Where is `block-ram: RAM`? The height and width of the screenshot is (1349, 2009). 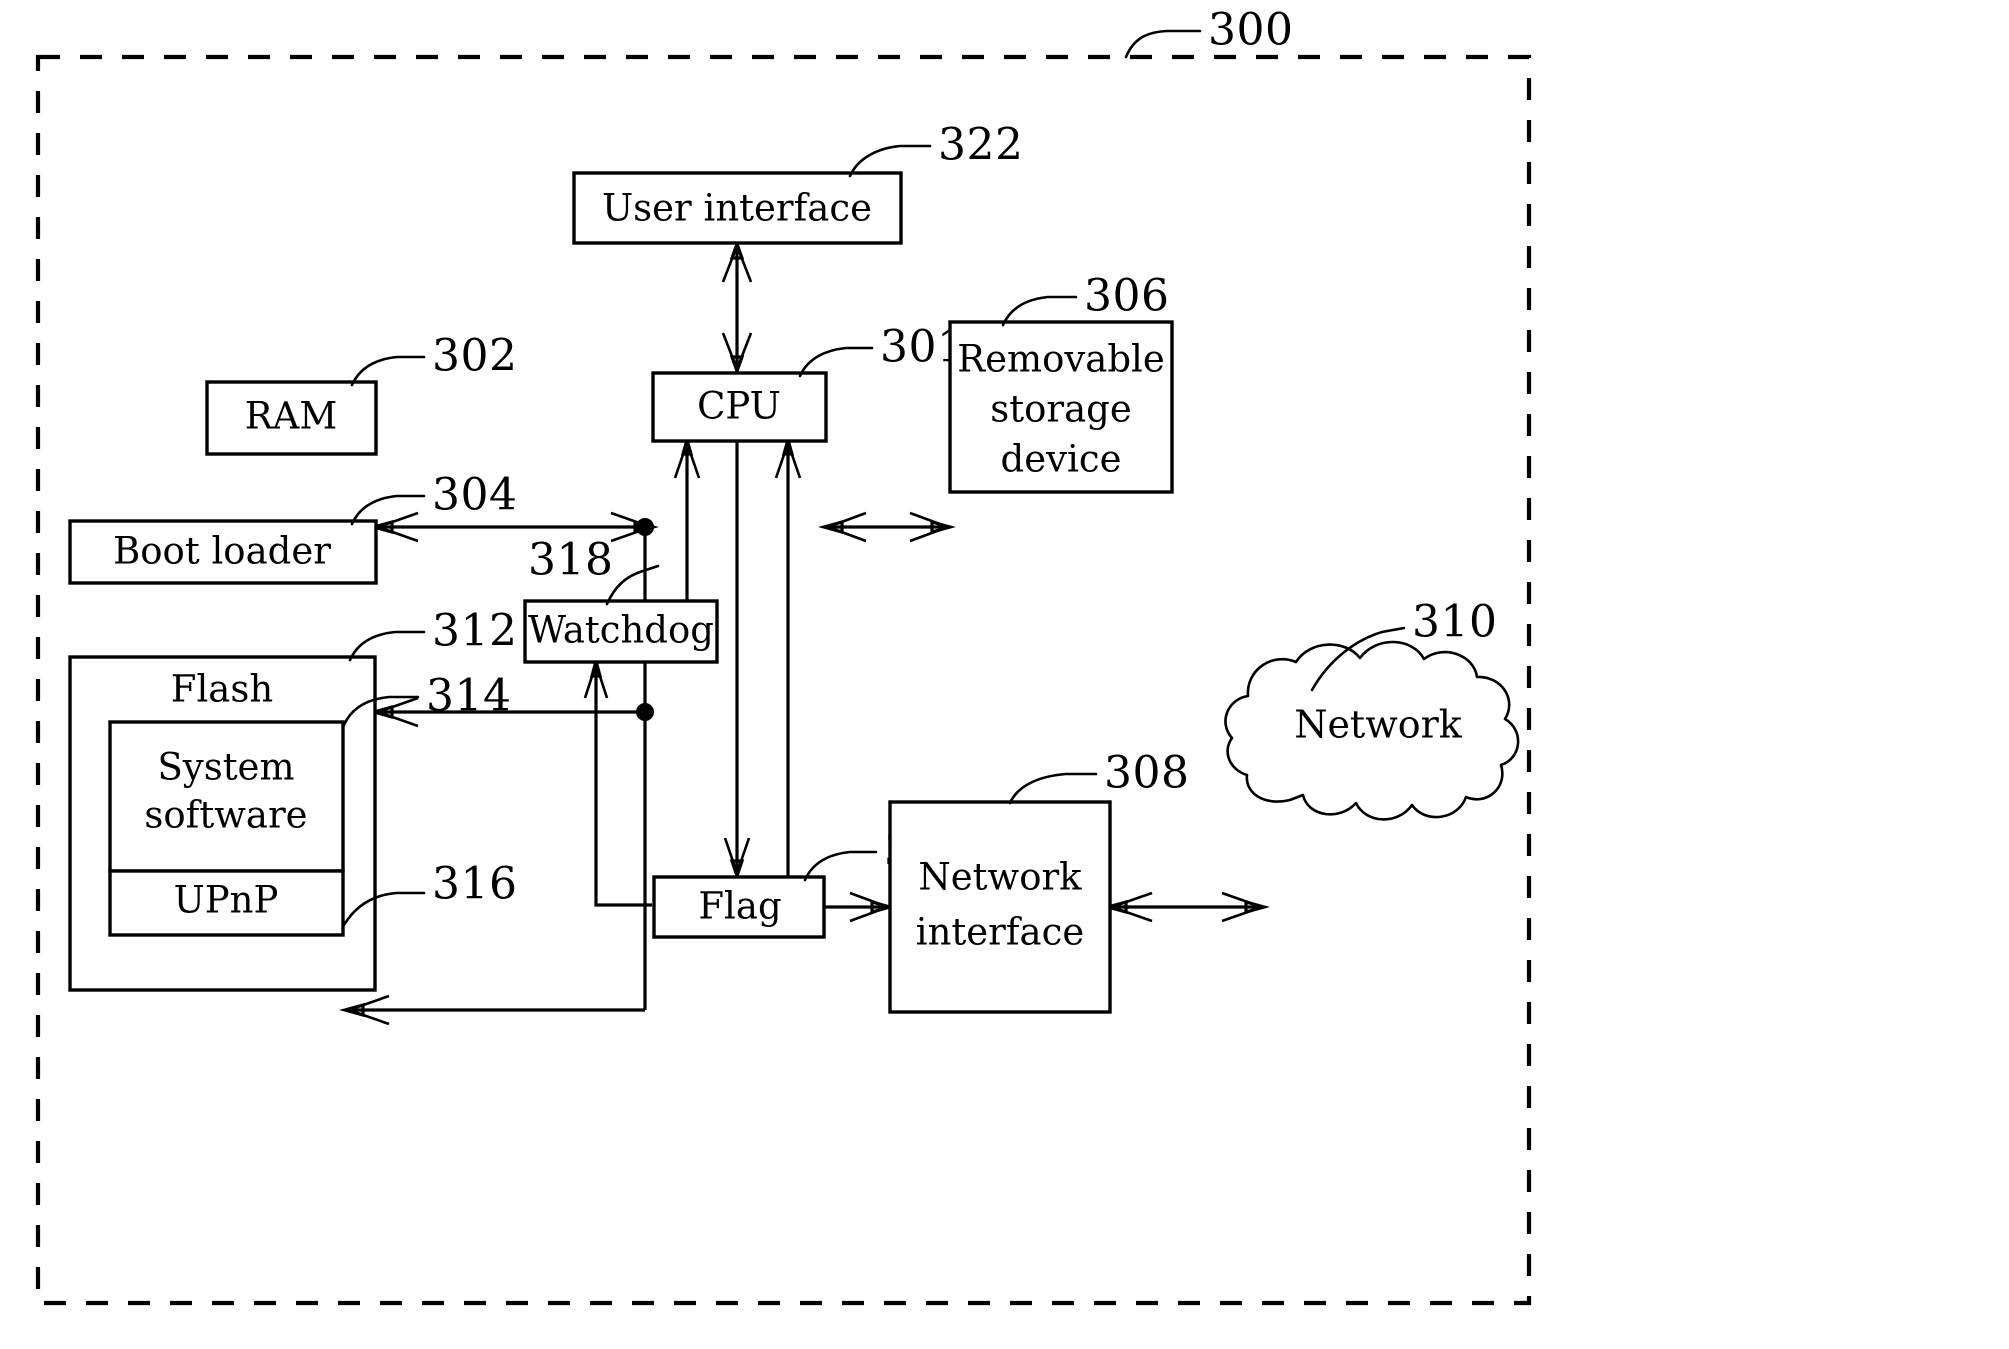
block-ram: RAM is located at coordinates (291, 418).